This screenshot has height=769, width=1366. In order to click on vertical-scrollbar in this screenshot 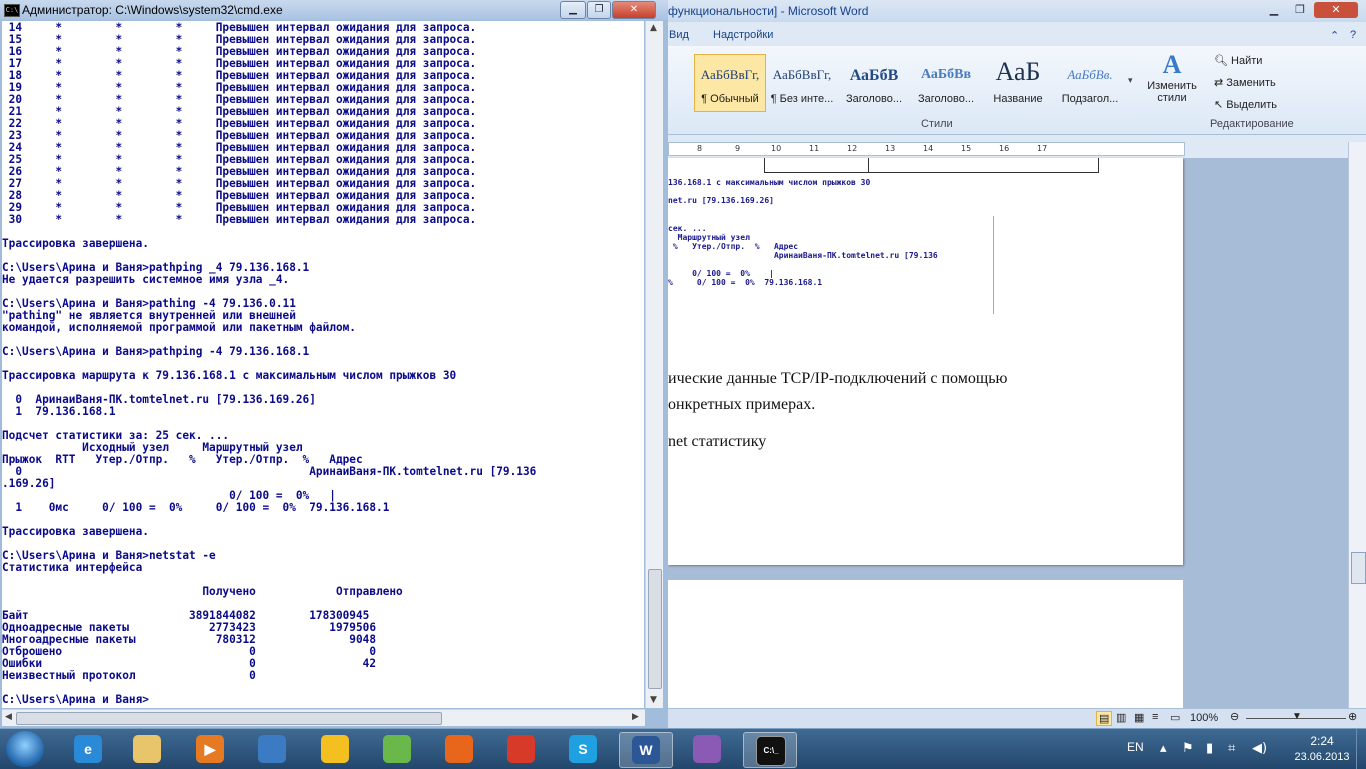, I will do `click(1357, 425)`.